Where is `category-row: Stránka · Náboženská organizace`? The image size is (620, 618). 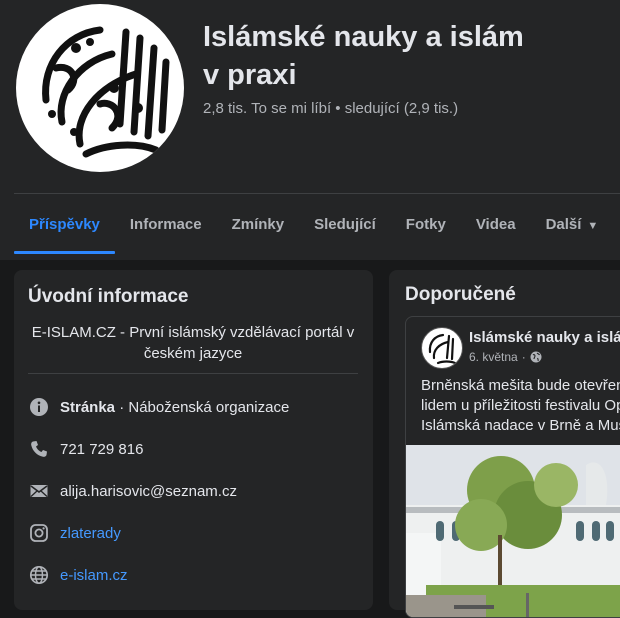 category-row: Stránka · Náboženská organizace is located at coordinates (158, 407).